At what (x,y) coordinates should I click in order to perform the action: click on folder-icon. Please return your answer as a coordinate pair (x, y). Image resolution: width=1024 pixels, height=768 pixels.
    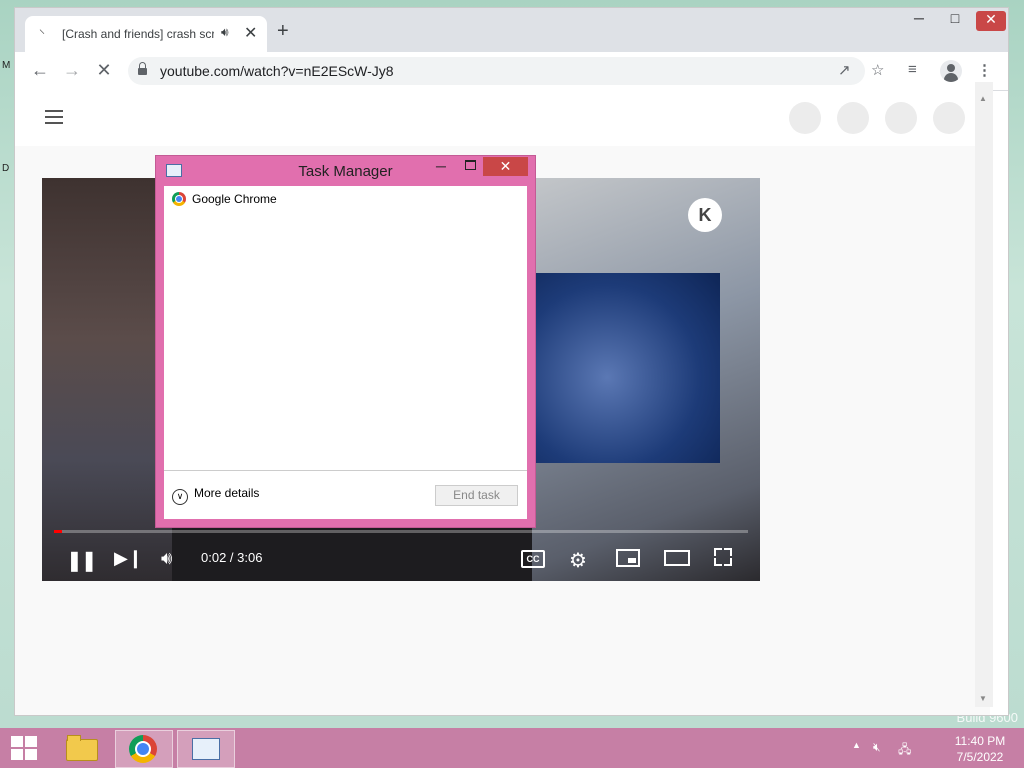
    Looking at the image, I should click on (82, 748).